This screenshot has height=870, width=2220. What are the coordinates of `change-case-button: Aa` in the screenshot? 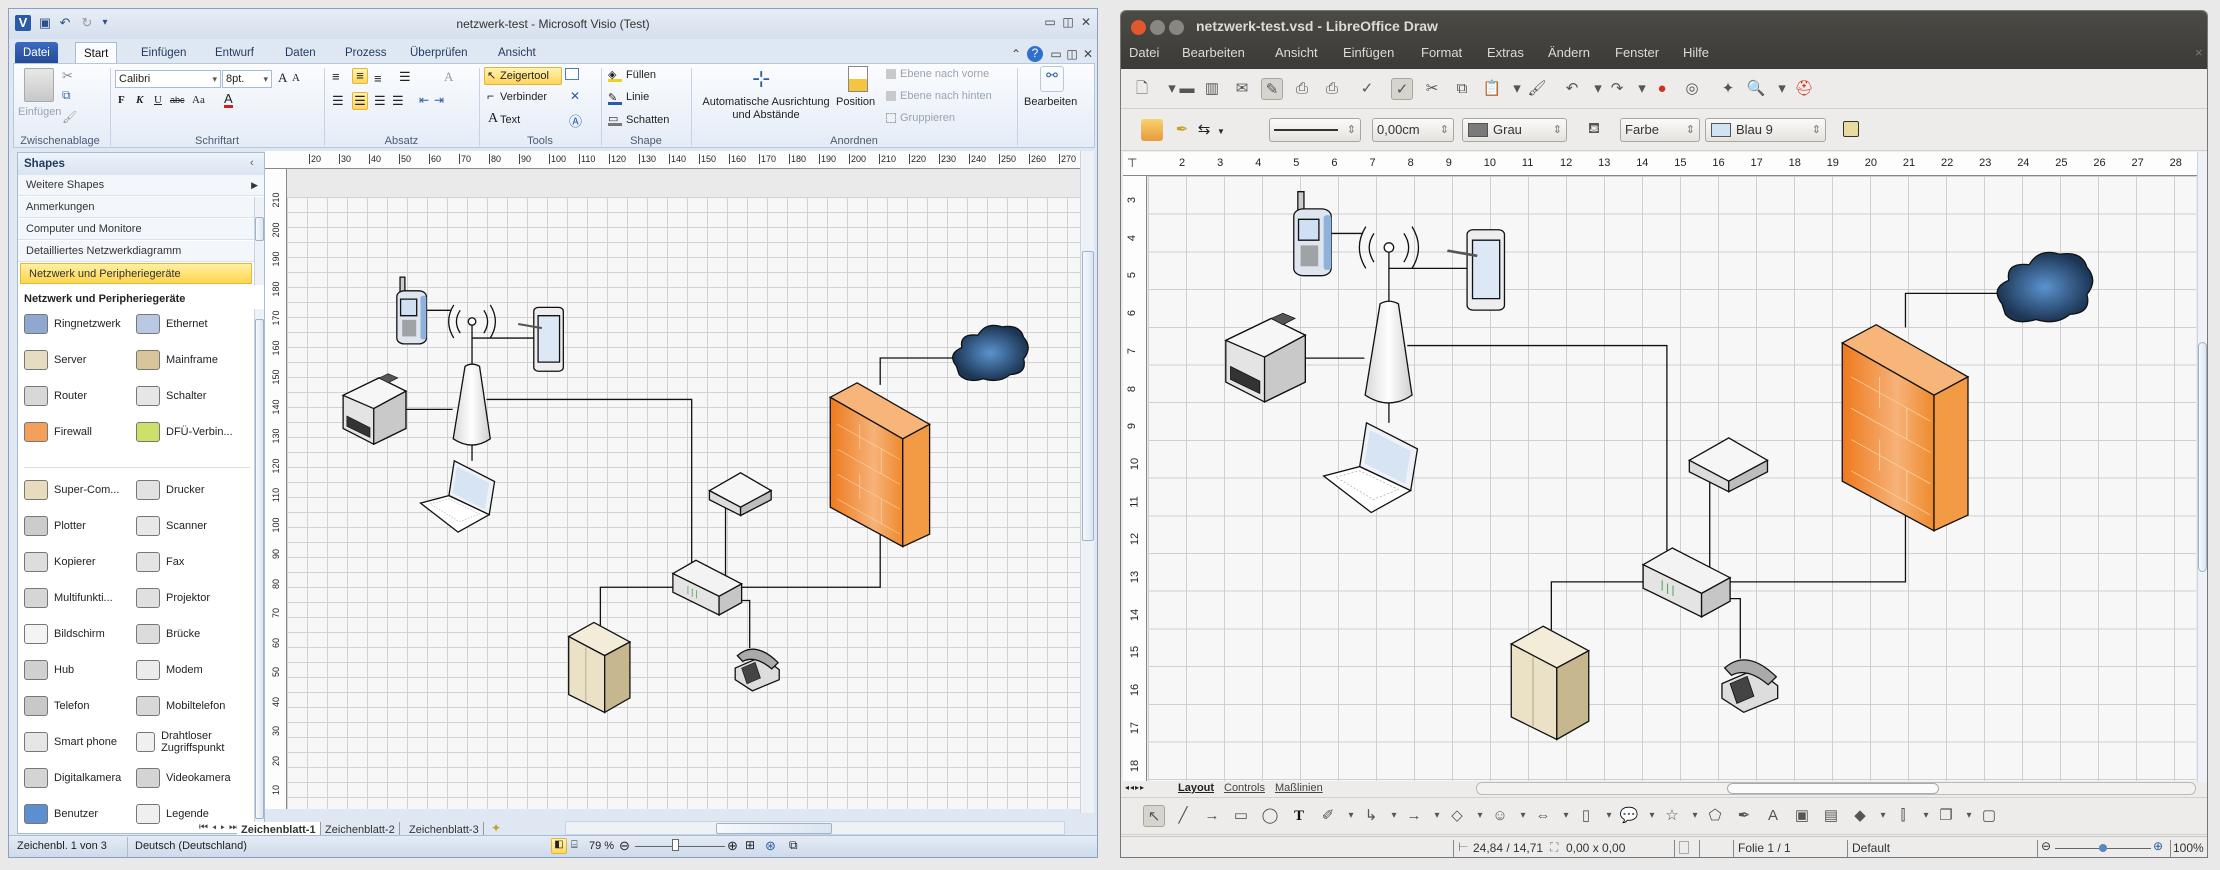 It's located at (198, 100).